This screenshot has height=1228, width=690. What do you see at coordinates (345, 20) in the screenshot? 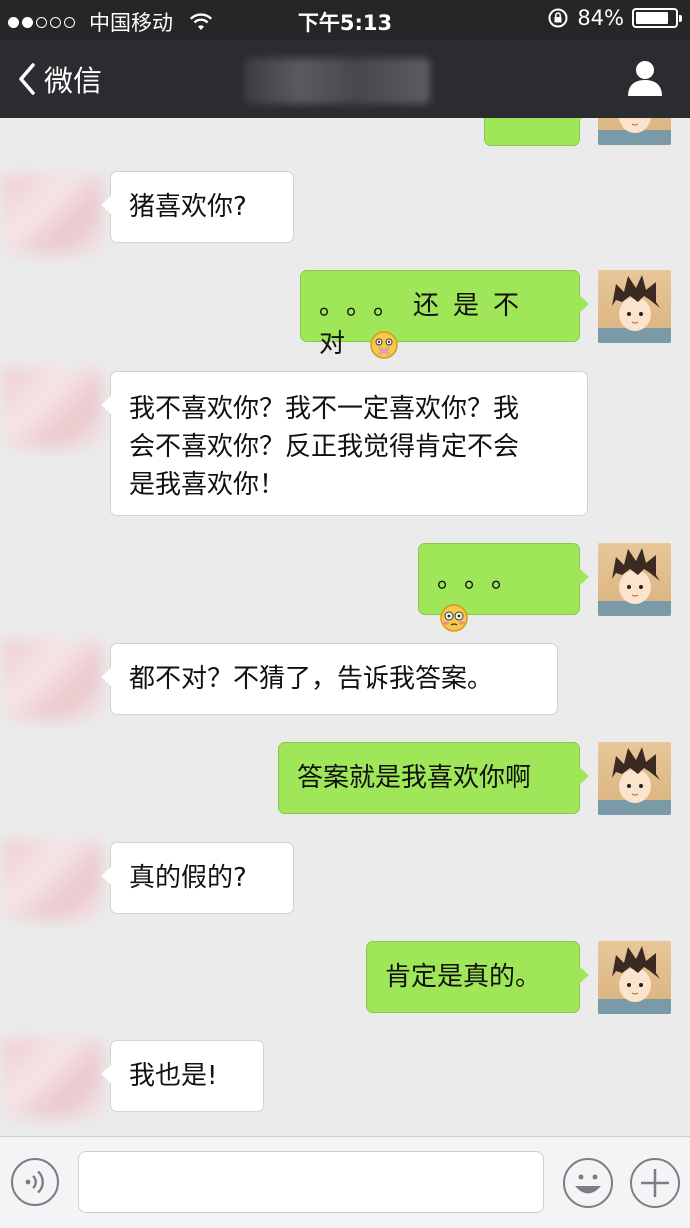
I see `status-bar: 中国移动 下午5:13 84%` at bounding box center [345, 20].